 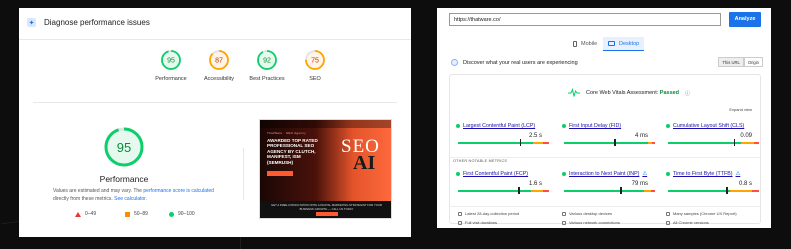 I want to click on score-seo: 75 SEO, so click(x=315, y=65).